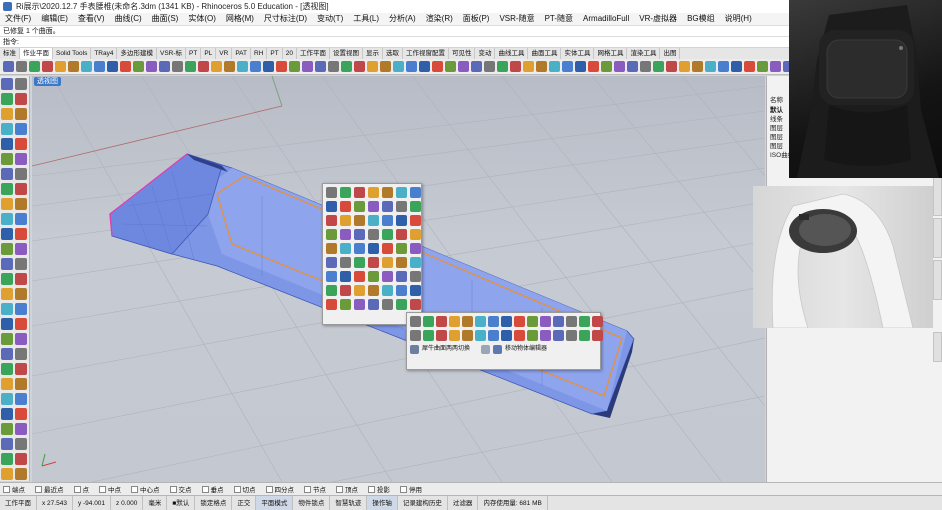 The height and width of the screenshot is (510, 942). Describe the element at coordinates (644, 53) in the screenshot. I see `tab-render-tools: 渲染工具` at that location.